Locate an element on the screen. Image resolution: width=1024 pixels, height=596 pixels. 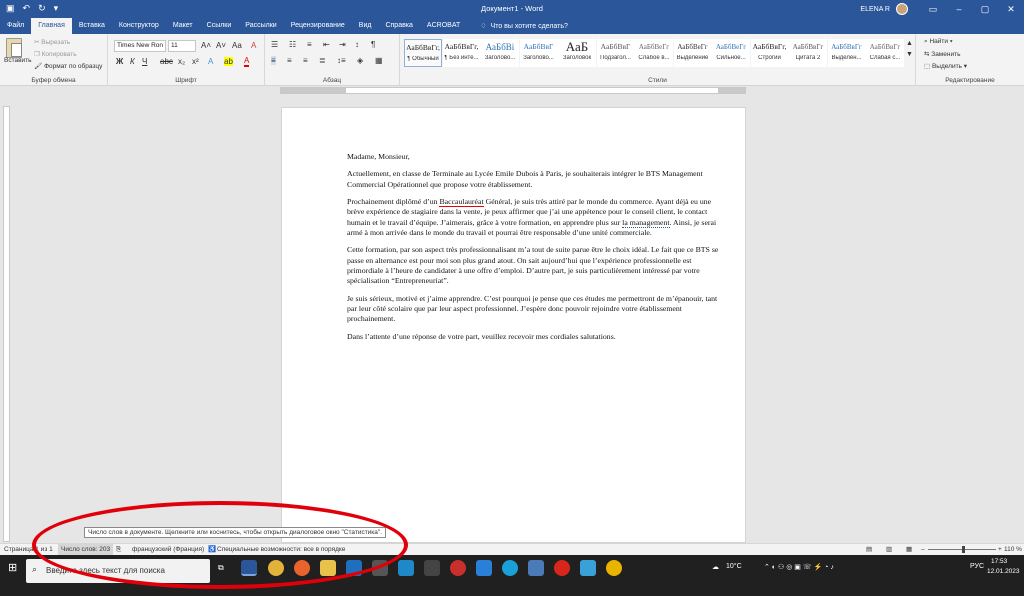
line-spacing-icon: ↕≡ is located at coordinates (341, 60).